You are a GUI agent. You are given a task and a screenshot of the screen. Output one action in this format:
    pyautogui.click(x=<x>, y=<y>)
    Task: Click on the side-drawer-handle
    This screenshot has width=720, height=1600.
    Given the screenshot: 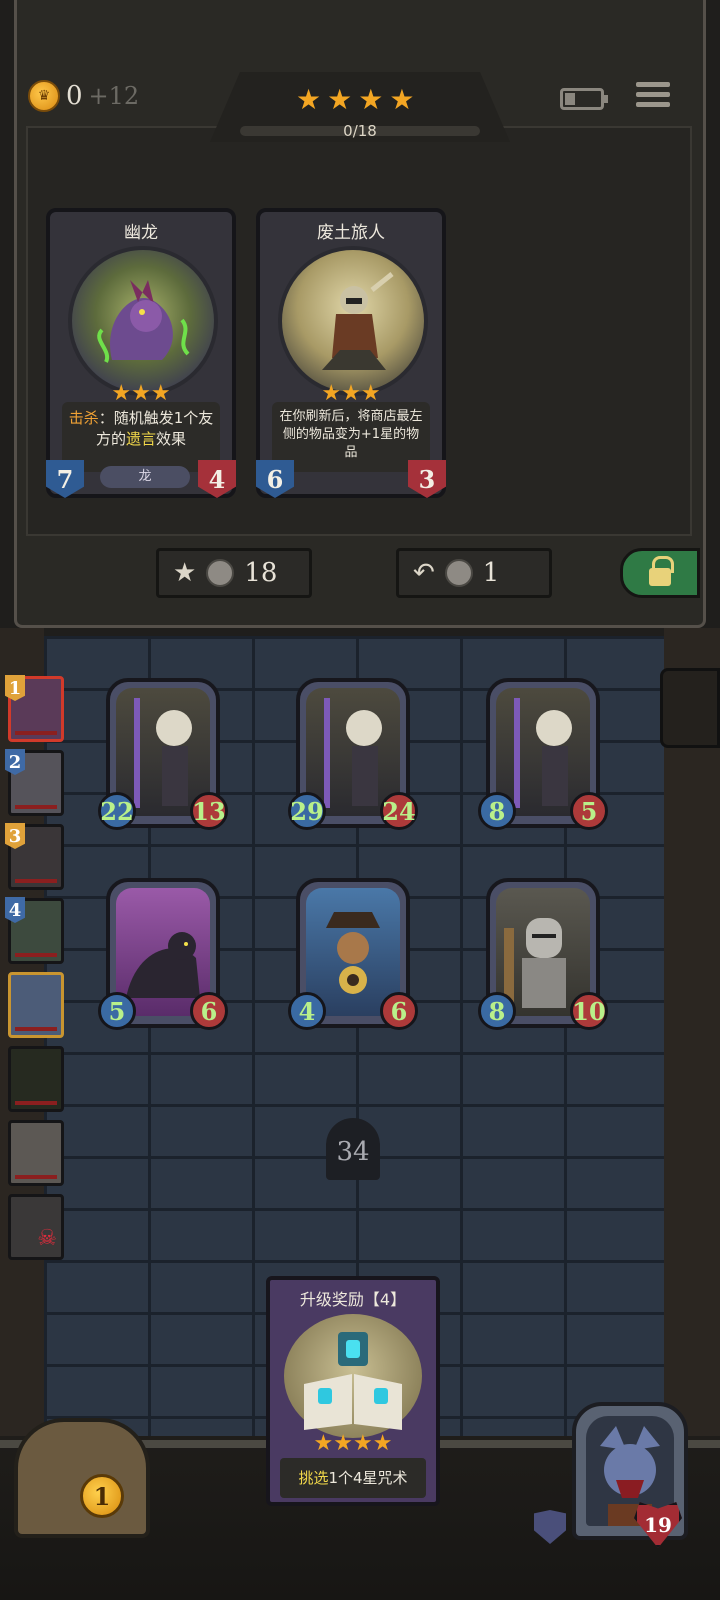 What is the action you would take?
    pyautogui.click(x=690, y=708)
    